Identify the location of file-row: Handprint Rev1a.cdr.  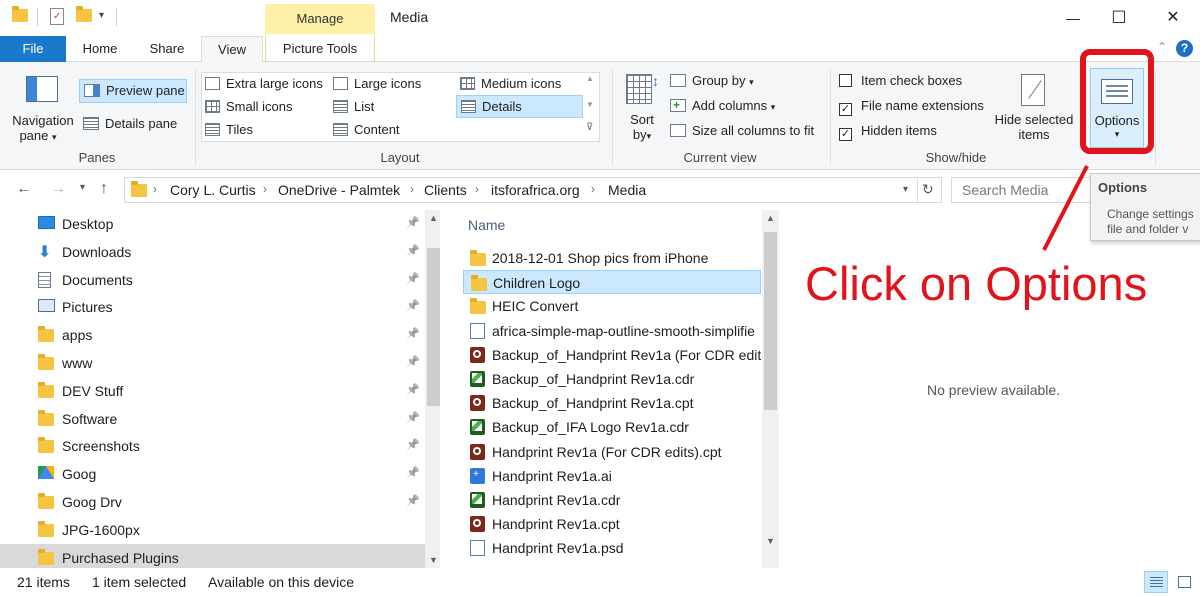
(612, 500).